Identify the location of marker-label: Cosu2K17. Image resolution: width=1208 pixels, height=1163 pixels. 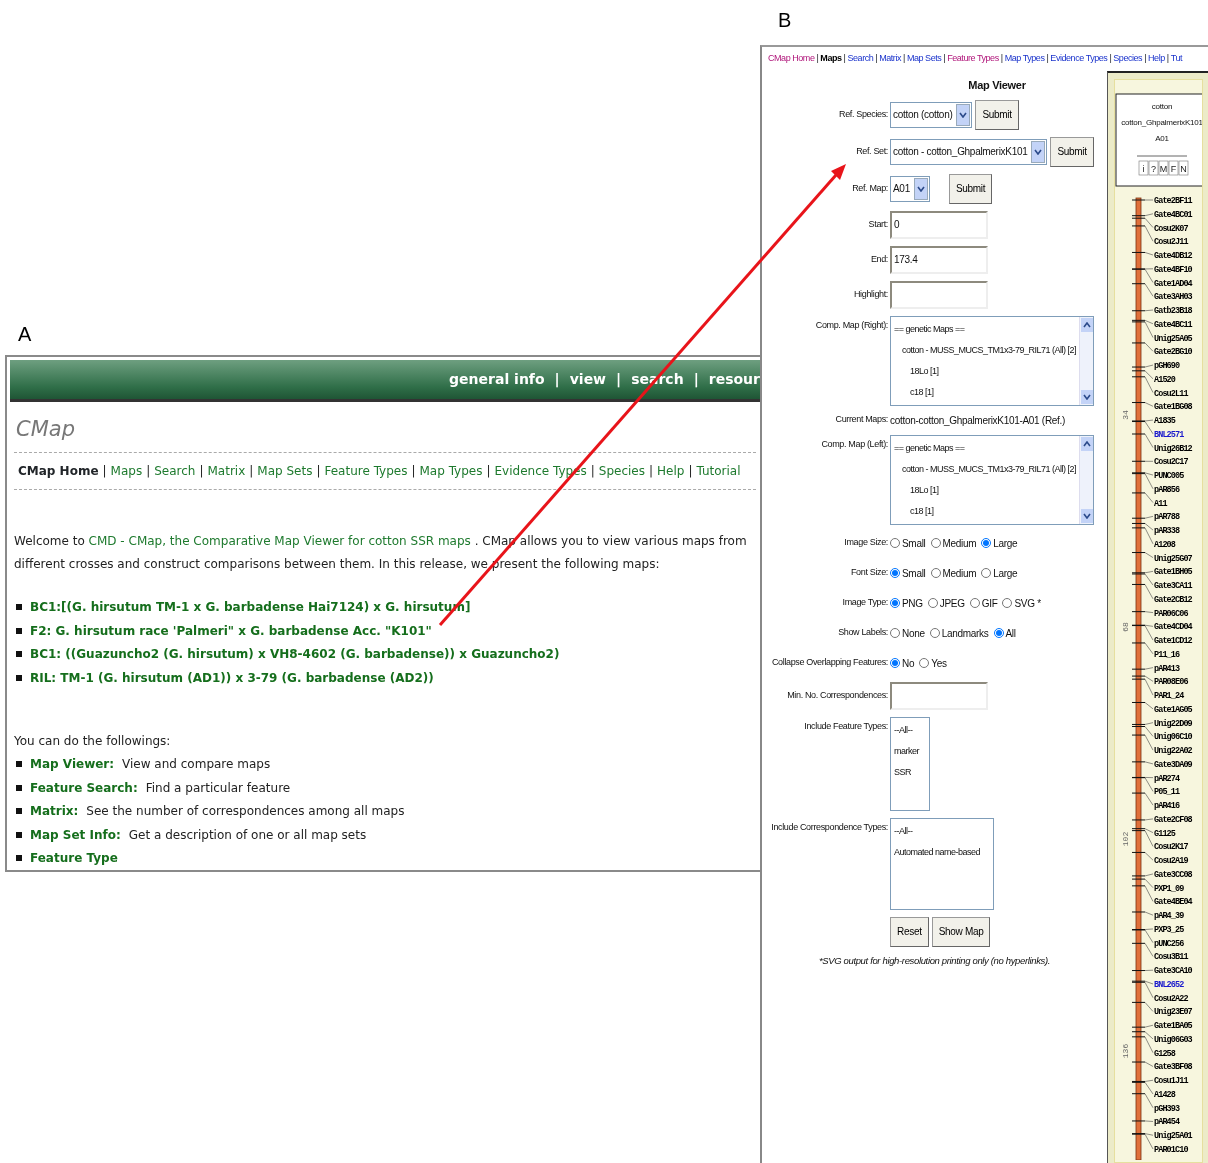
(1171, 847).